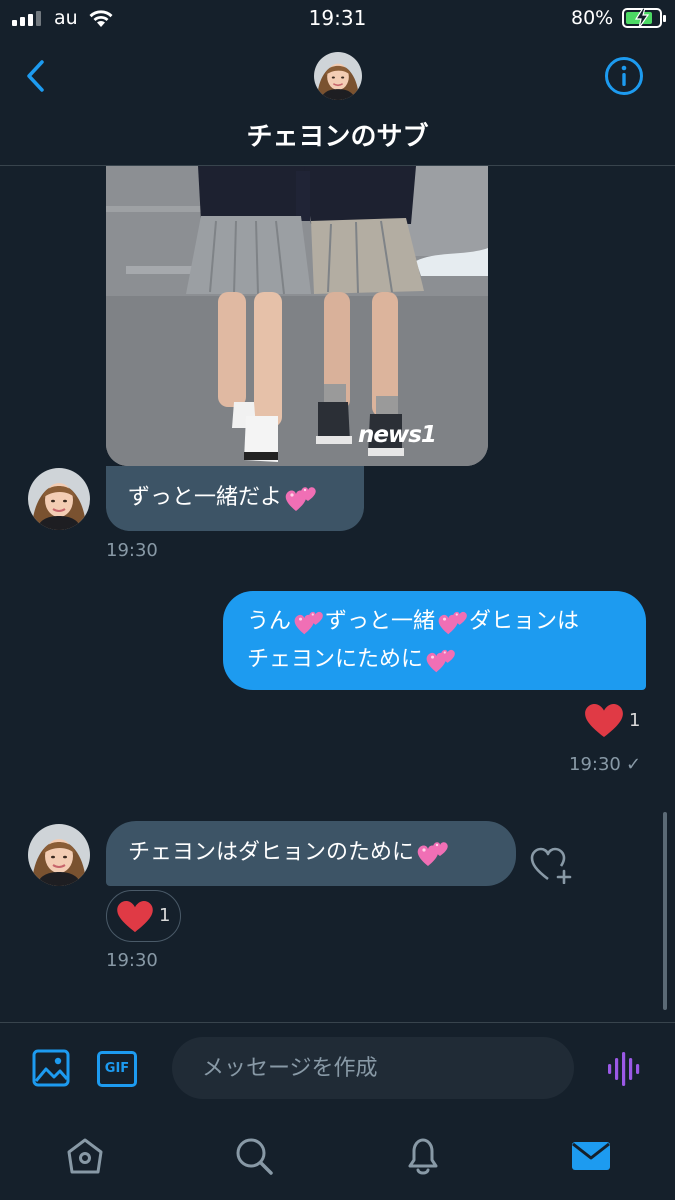 This screenshot has width=675, height=1200. Describe the element at coordinates (397, 435) in the screenshot. I see `photo-watermark: news1` at that location.